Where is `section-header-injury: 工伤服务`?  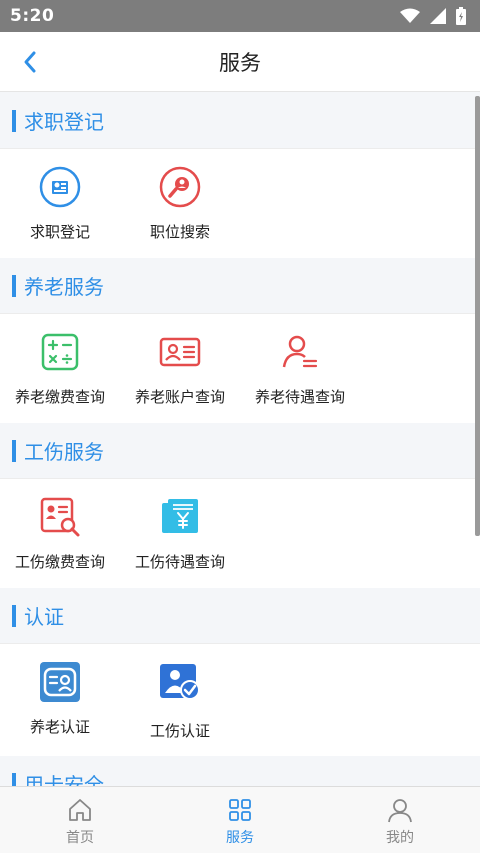
section-header-injury: 工伤服务 is located at coordinates (240, 450).